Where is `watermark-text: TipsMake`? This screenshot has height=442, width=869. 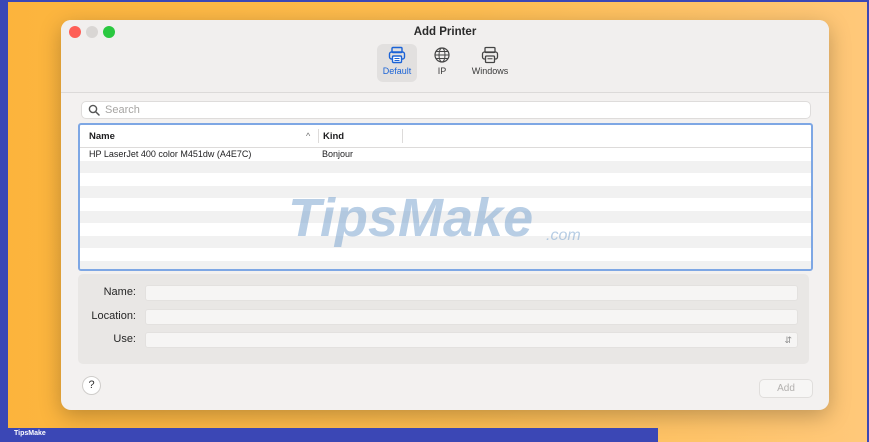 watermark-text: TipsMake is located at coordinates (410, 218).